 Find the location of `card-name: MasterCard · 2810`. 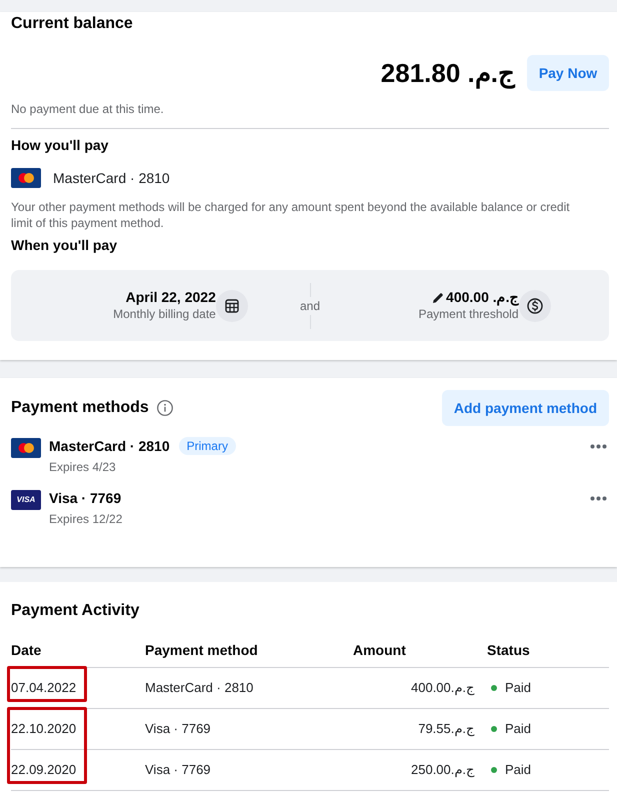

card-name: MasterCard · 2810 is located at coordinates (109, 446).